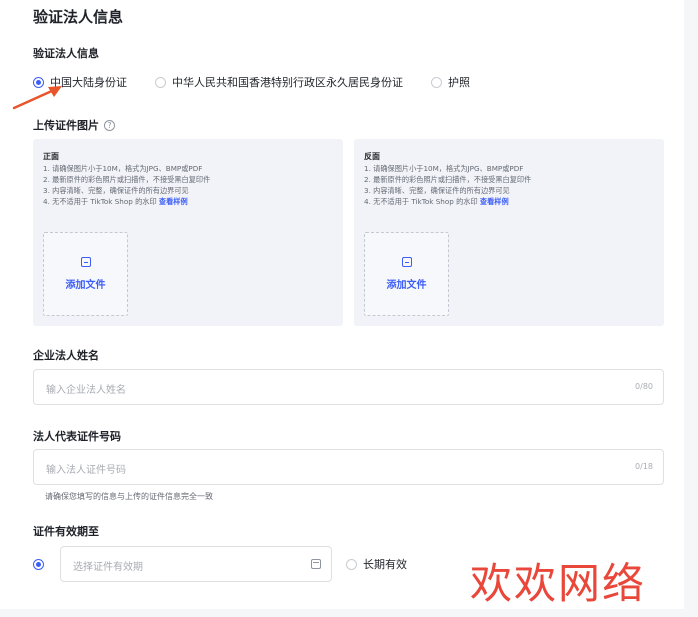  I want to click on card-heading: 正面, so click(51, 156).